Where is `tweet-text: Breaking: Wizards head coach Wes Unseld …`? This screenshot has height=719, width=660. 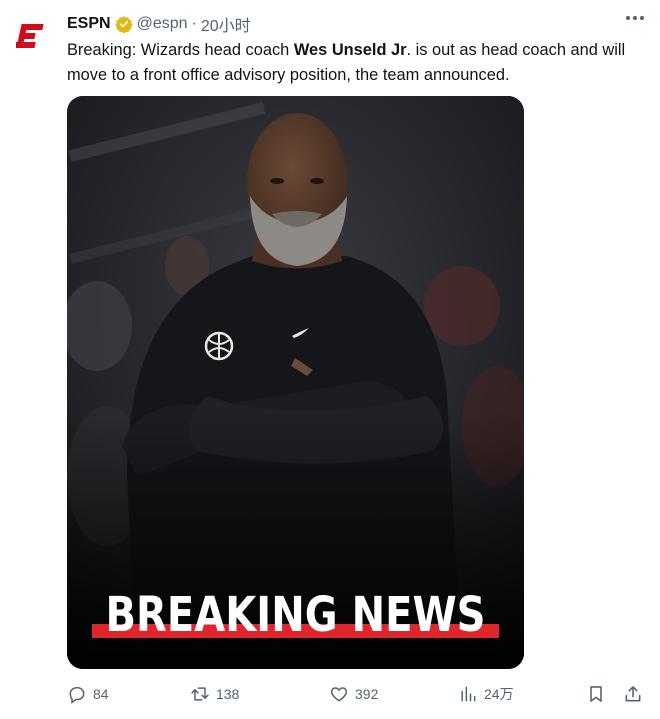
tweet-text: Breaking: Wizards head coach Wes Unseld … is located at coordinates (347, 63).